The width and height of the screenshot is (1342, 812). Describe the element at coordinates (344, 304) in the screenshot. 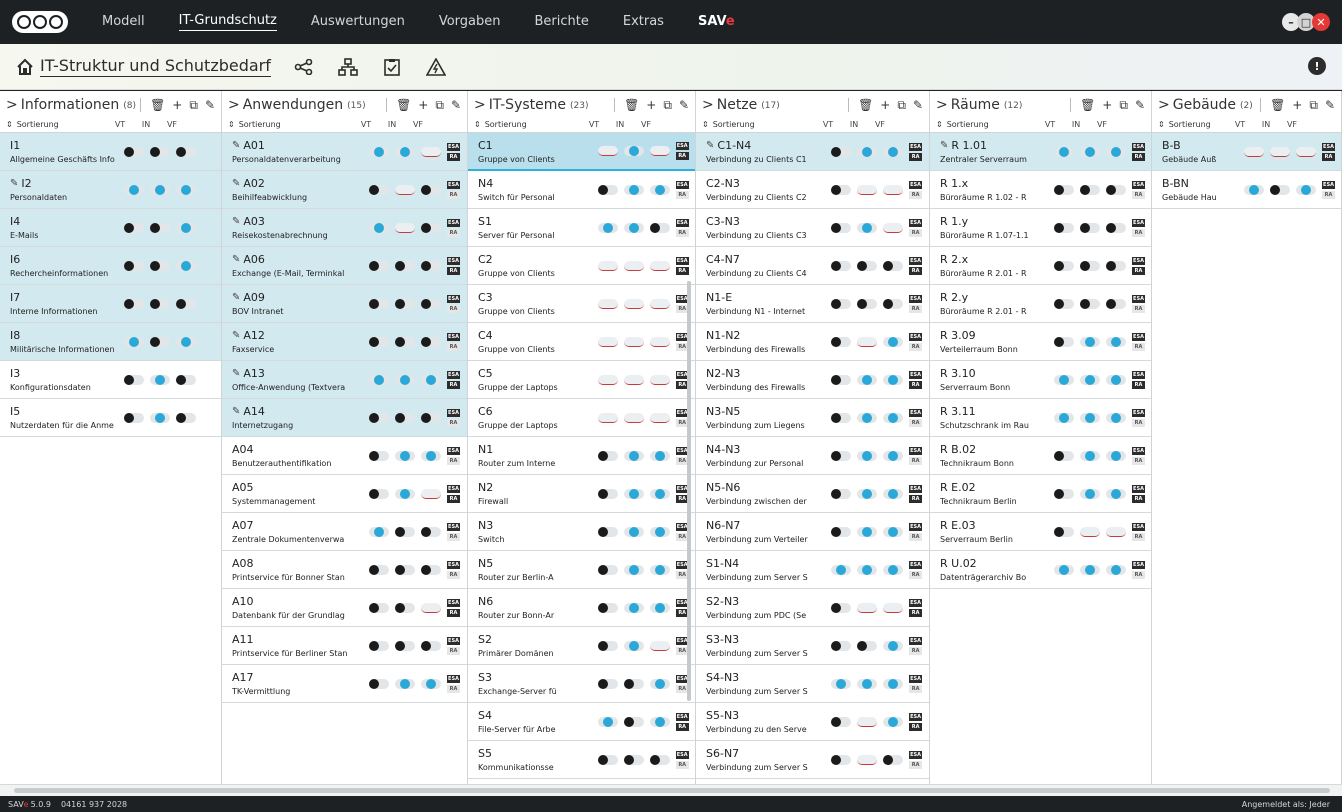

I see `list-item: ✎ A09 BOV Intranet ESA RA` at that location.